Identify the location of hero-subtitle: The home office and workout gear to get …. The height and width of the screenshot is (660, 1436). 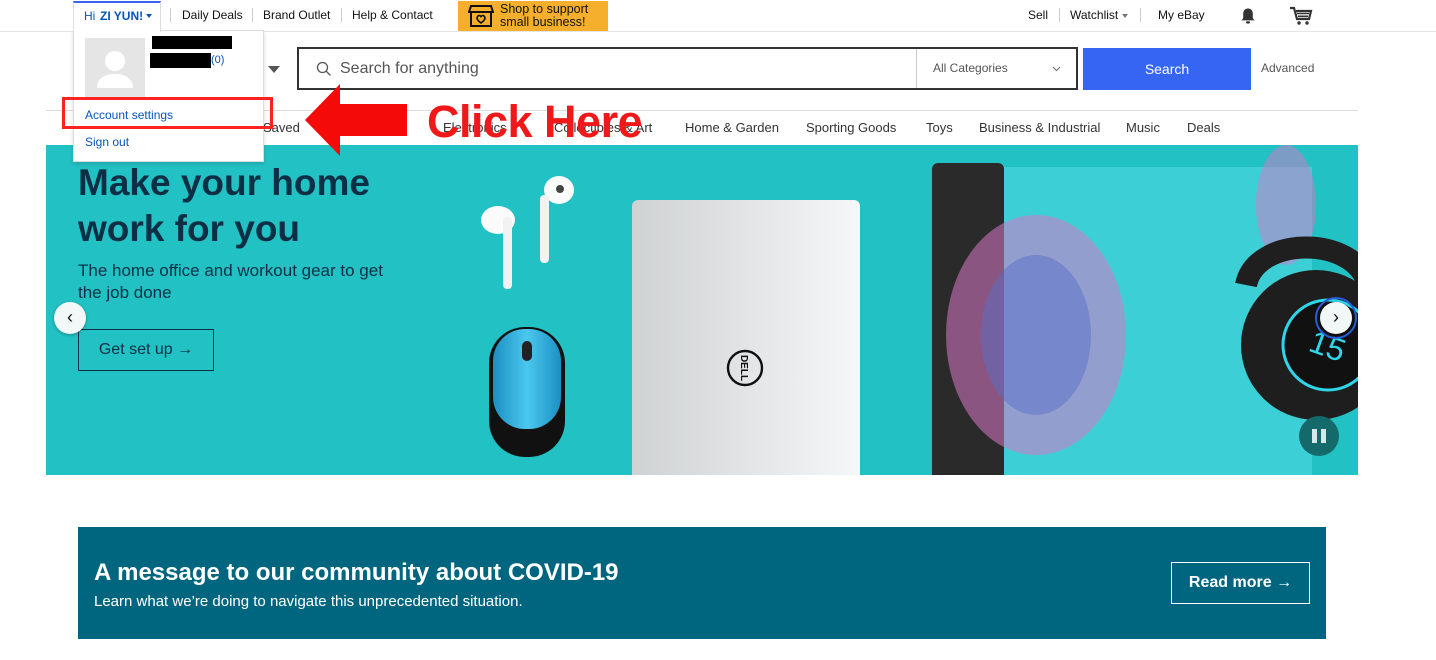
(230, 281).